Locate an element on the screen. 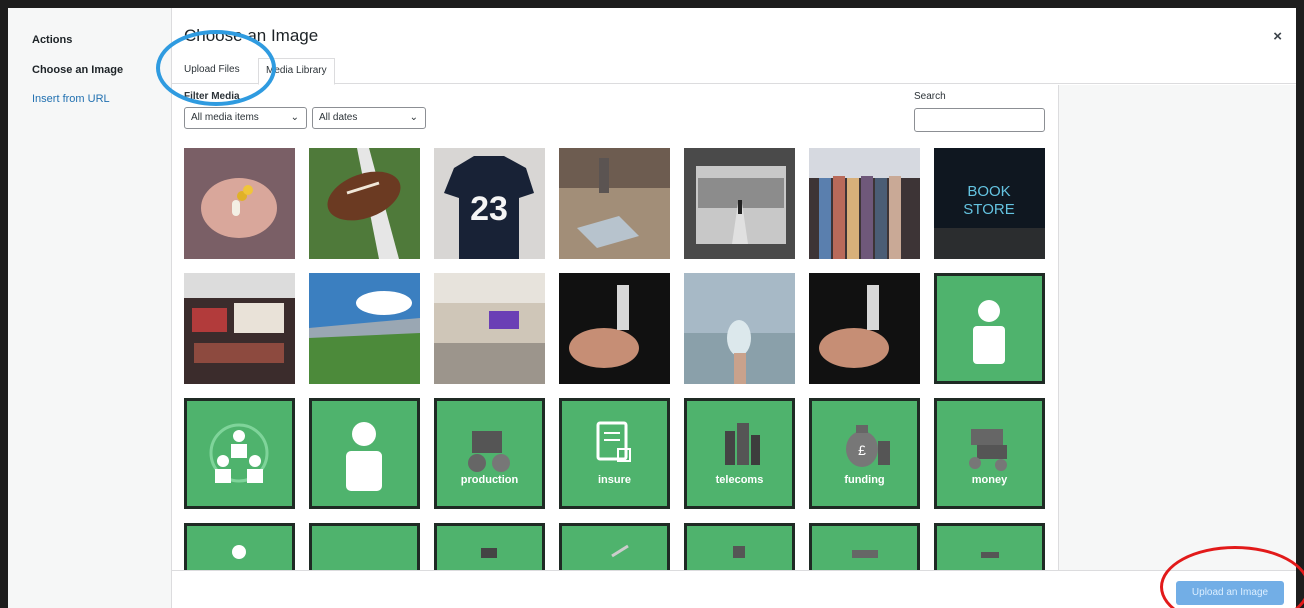 This screenshot has height=608, width=1304. menu-item-insert-from-url: Insert from URL is located at coordinates (71, 99).